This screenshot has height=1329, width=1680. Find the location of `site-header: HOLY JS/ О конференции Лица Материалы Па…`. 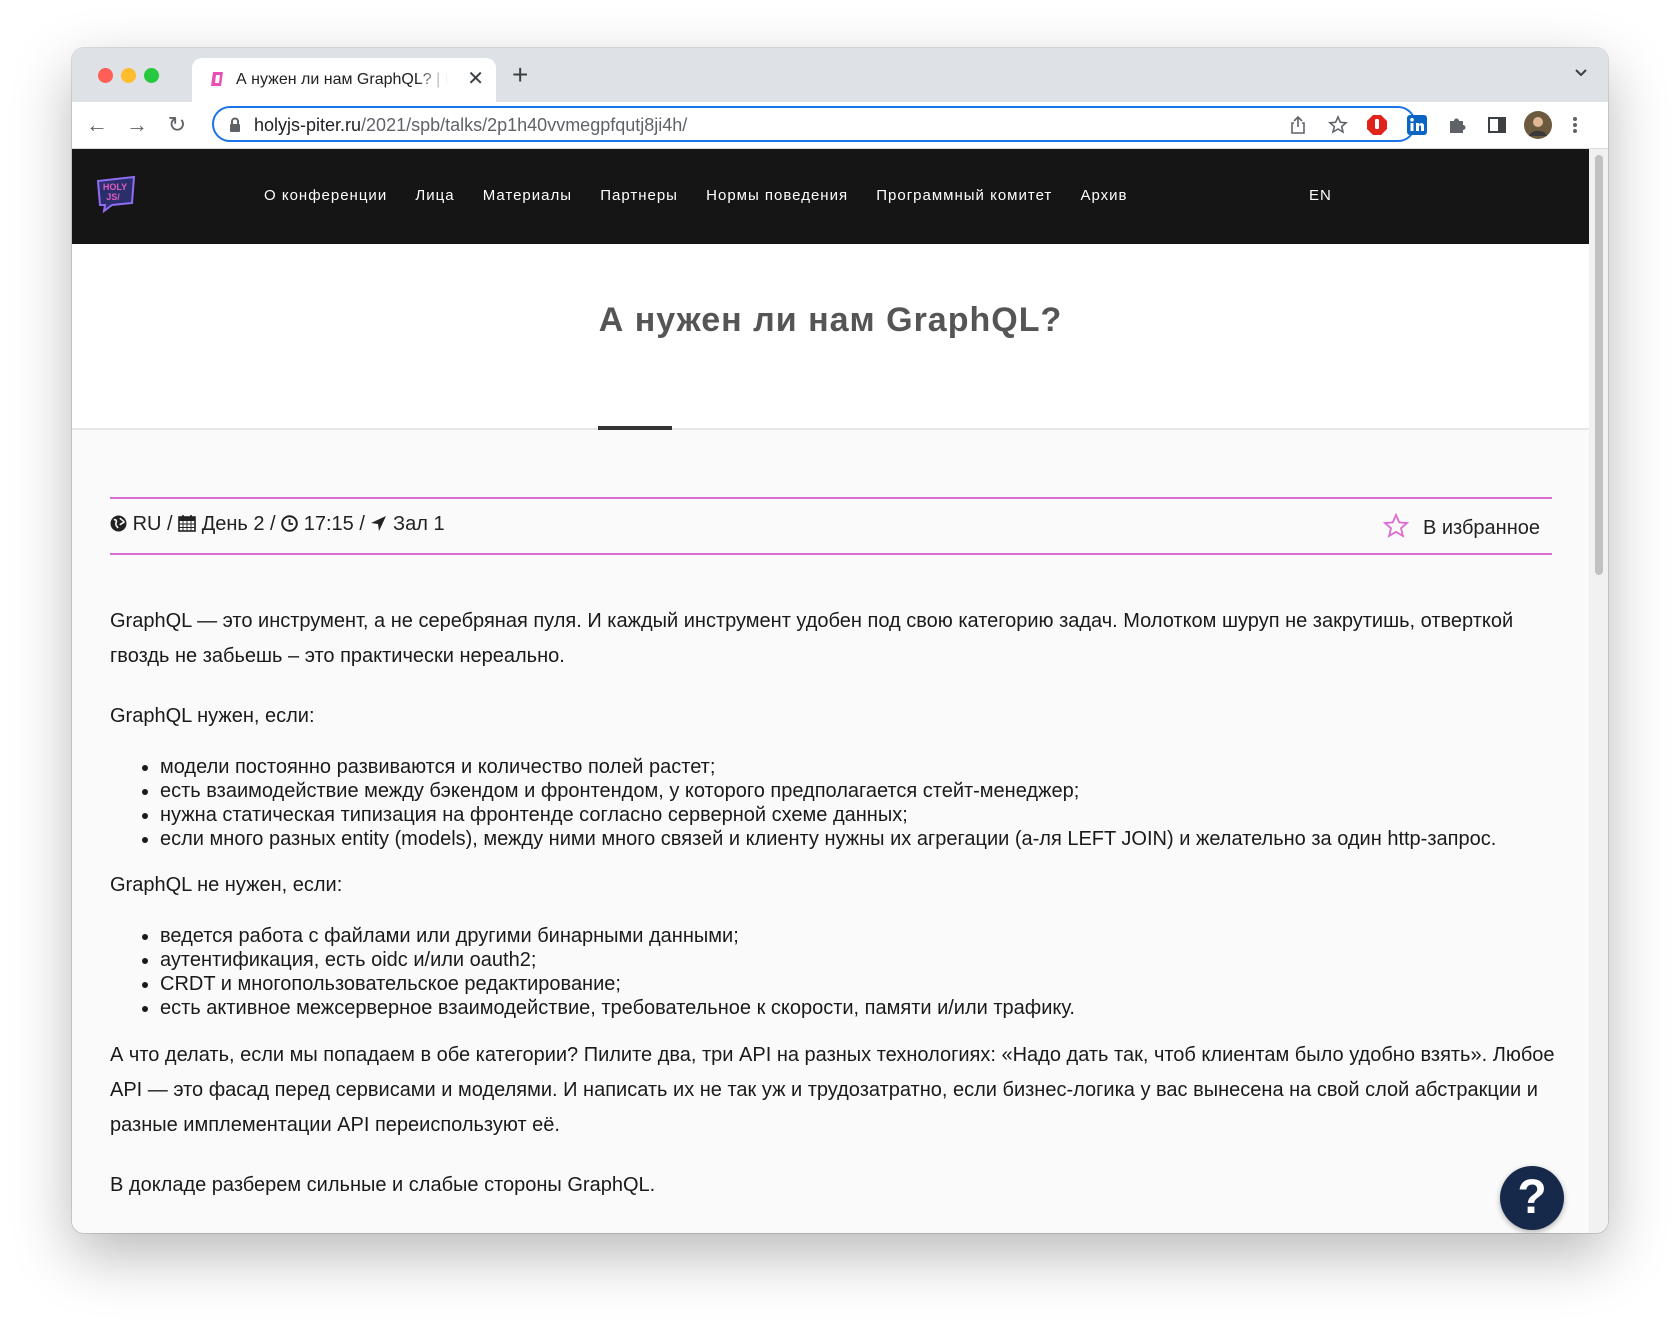

site-header: HOLY JS/ О конференции Лица Материалы Па… is located at coordinates (830, 196).